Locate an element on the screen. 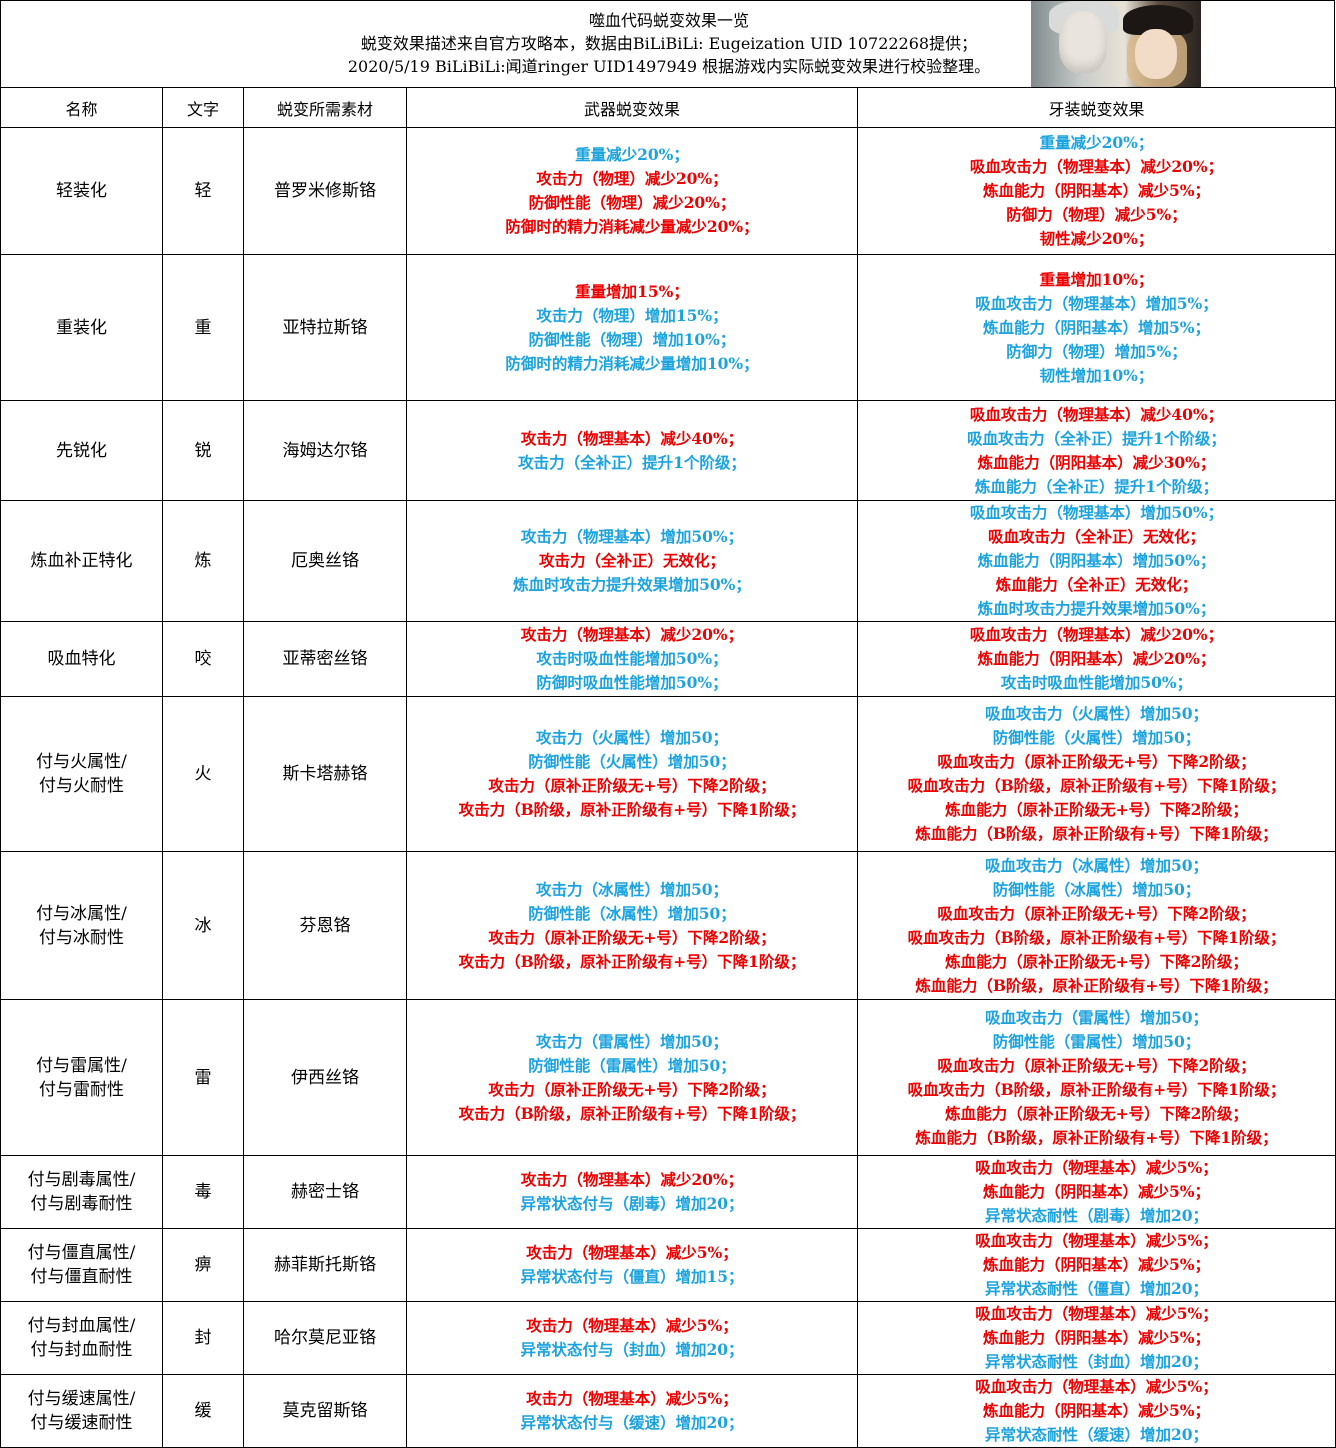 The image size is (1336, 1448). effect-line: 炼血能力（B阶级，原补正阶级有+号）下降1阶级； is located at coordinates (1096, 833).